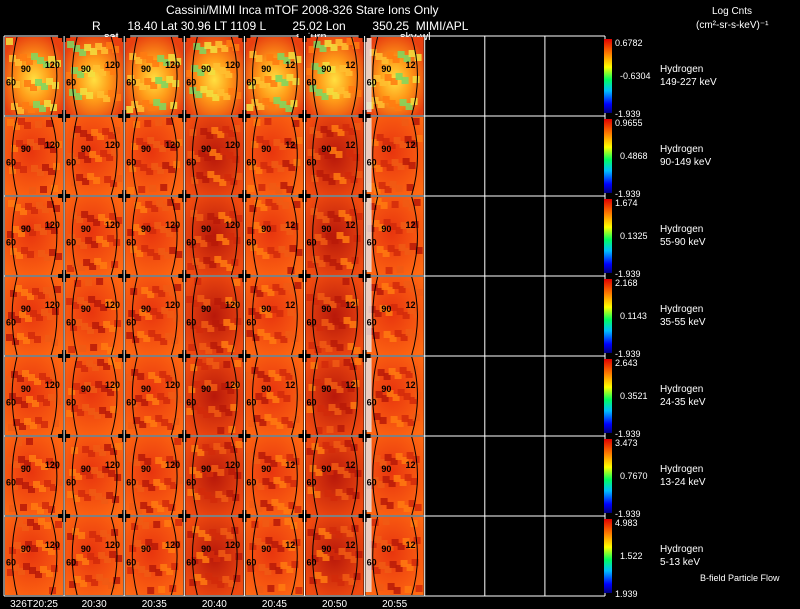 This screenshot has height=609, width=800. I want to click on colorbar-min-label: 1.939, so click(626, 594).